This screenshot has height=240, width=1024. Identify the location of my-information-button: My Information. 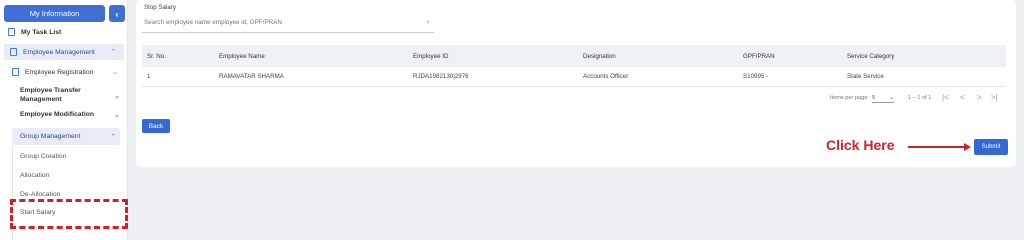
(54, 13).